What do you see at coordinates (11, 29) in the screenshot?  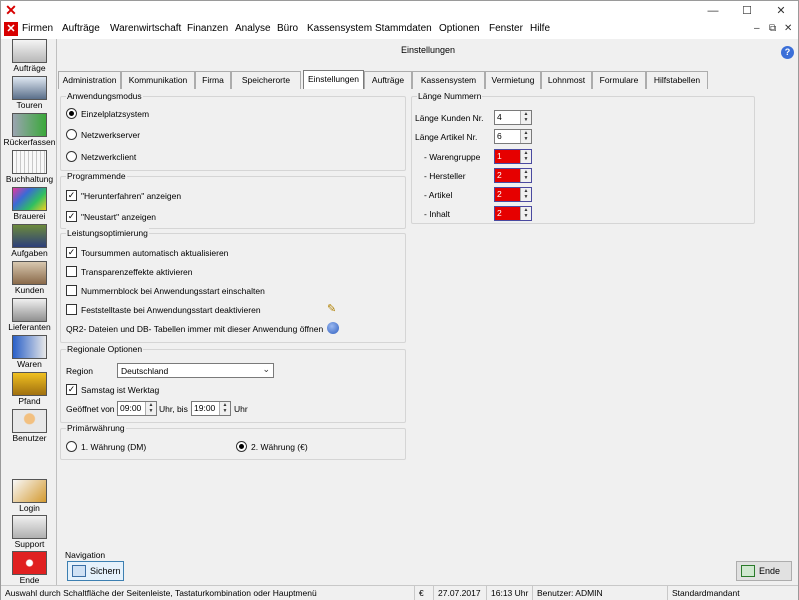 I see `app-menu-icon: ✕` at bounding box center [11, 29].